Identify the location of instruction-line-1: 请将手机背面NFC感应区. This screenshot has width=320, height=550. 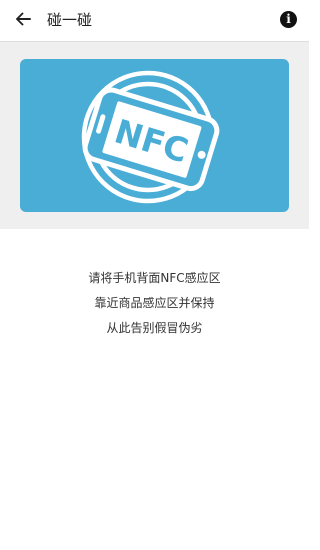
(154, 278).